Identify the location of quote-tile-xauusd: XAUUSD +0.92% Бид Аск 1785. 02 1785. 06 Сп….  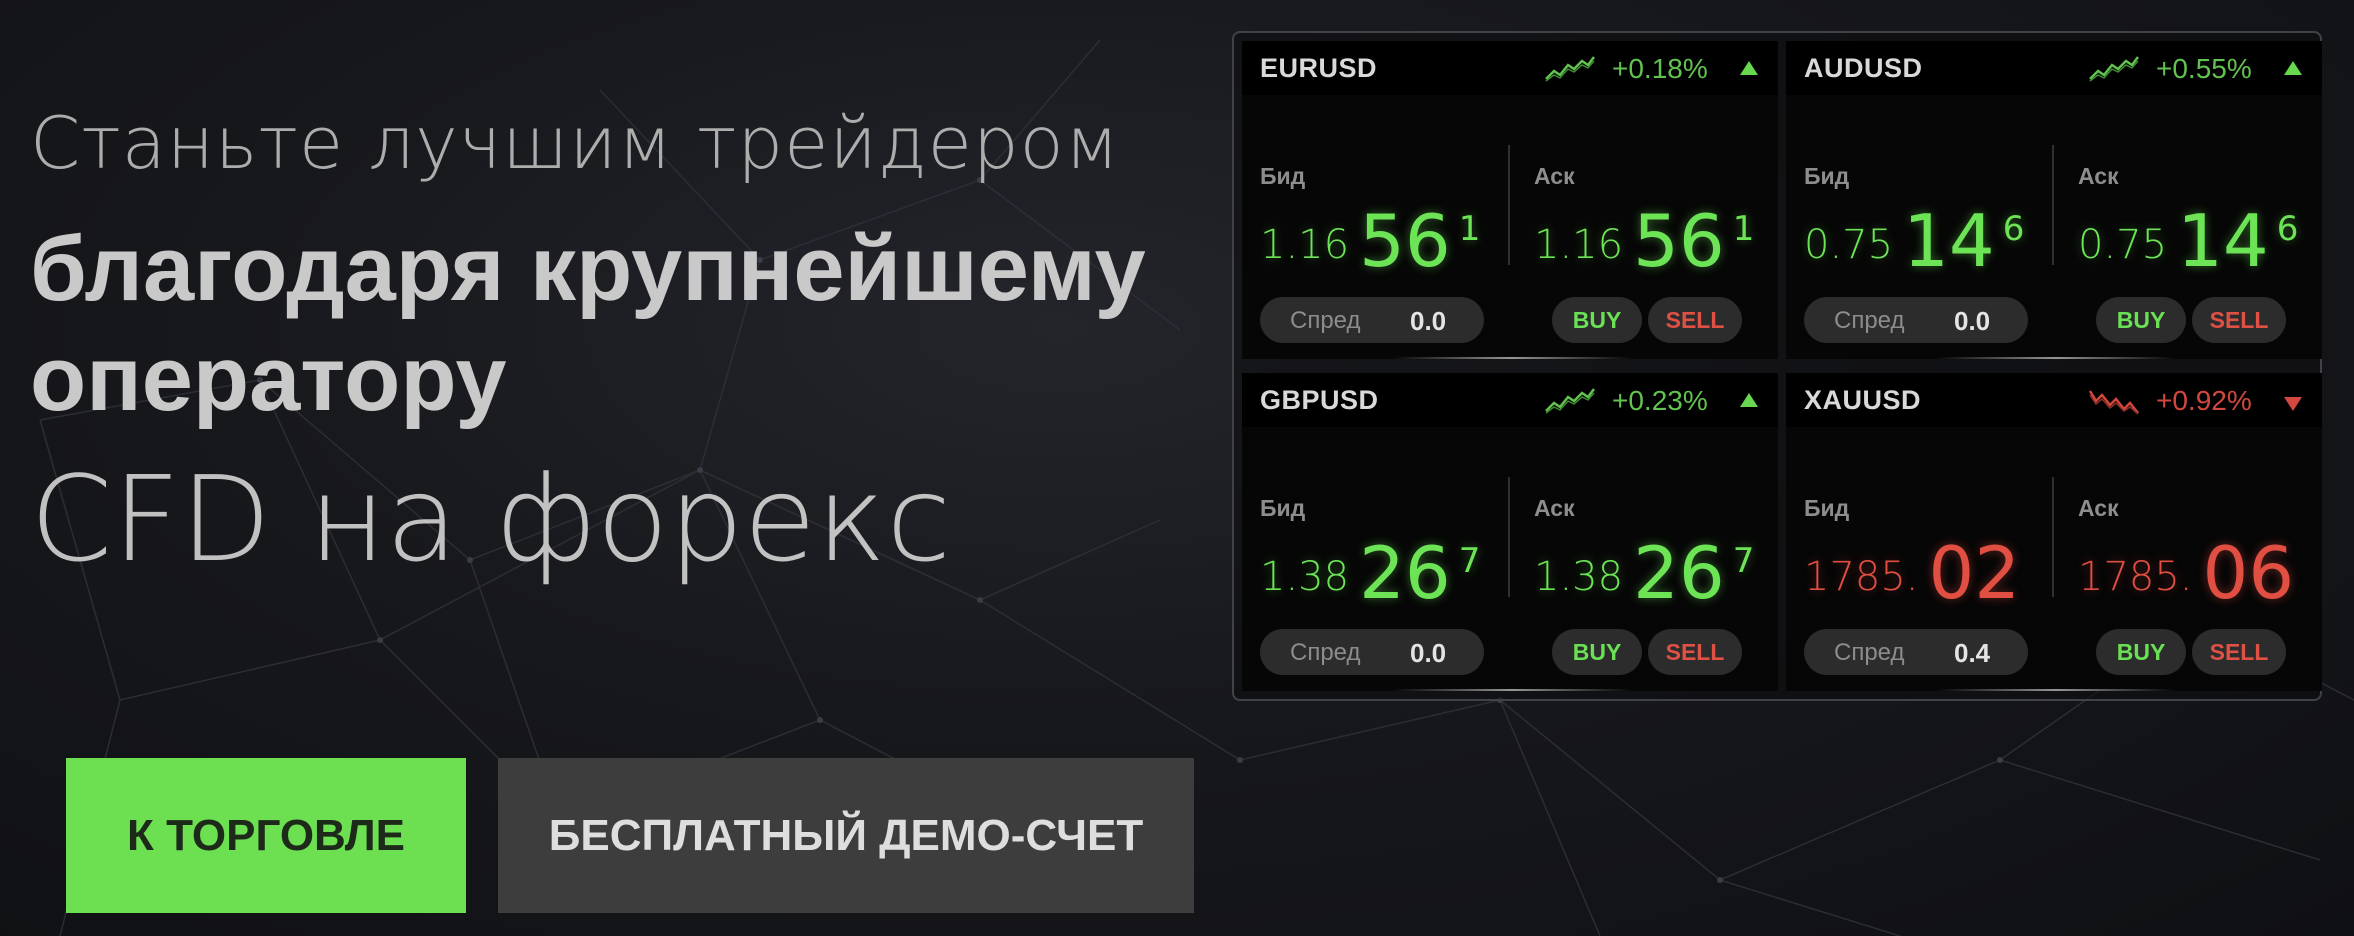
(2054, 532).